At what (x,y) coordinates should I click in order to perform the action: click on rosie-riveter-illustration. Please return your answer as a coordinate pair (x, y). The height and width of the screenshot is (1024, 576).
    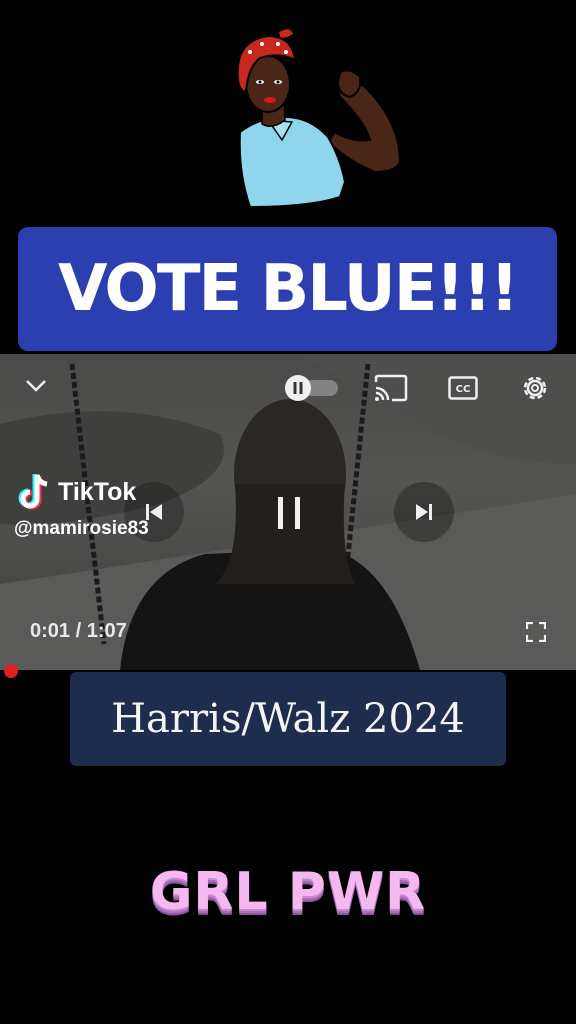
    Looking at the image, I should click on (319, 118).